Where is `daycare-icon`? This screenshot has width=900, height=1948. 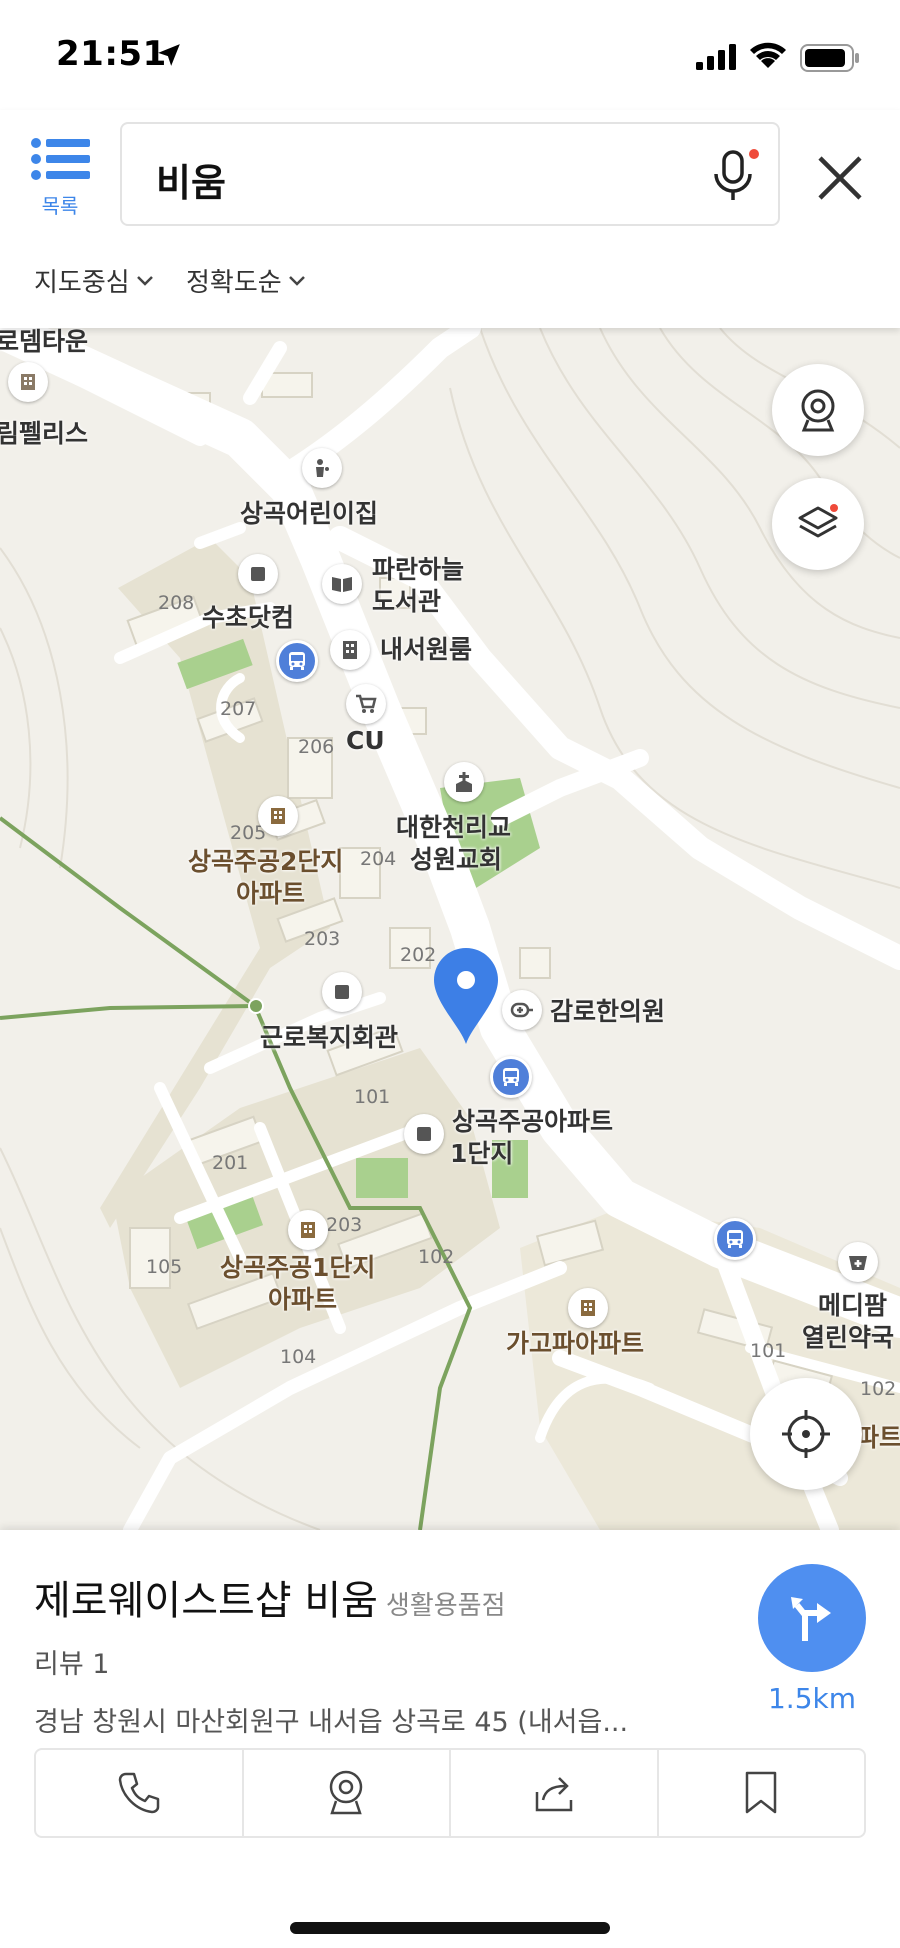
daycare-icon is located at coordinates (322, 468).